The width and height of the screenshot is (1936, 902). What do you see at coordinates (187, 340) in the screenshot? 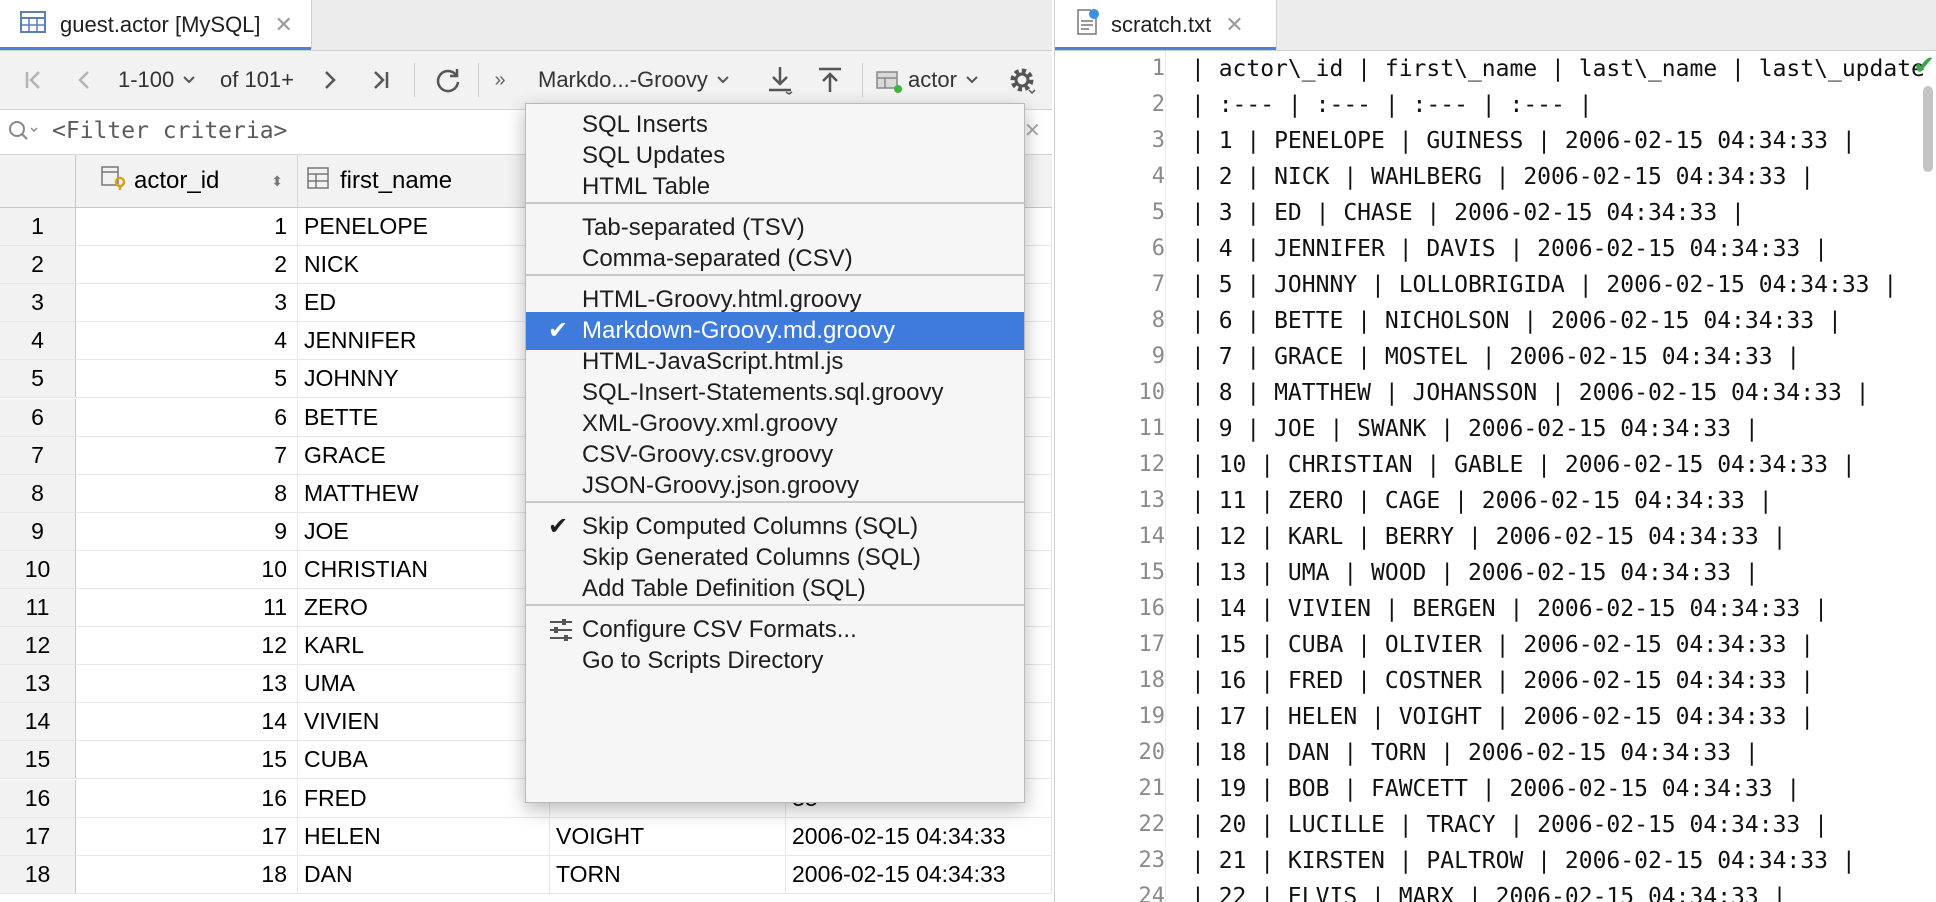
I see `cell-actor-id: 4` at bounding box center [187, 340].